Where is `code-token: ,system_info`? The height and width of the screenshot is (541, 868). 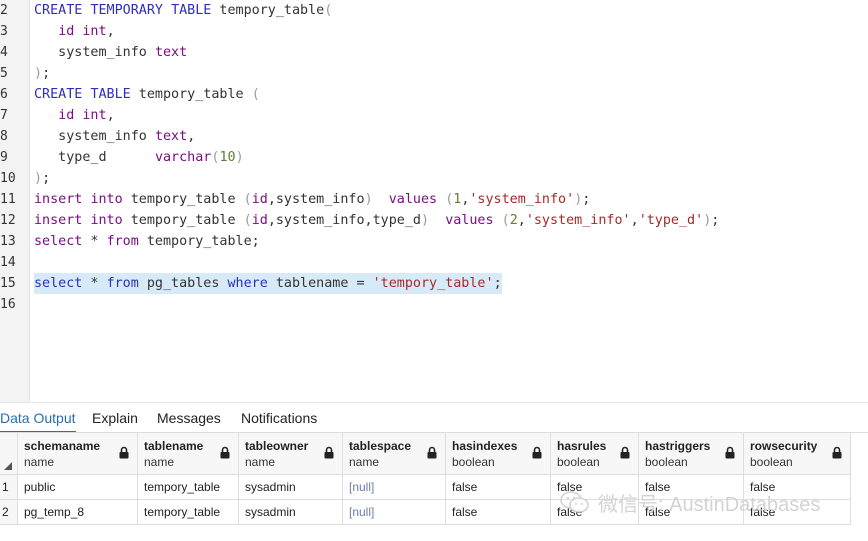
code-token: ,system_info is located at coordinates (316, 199).